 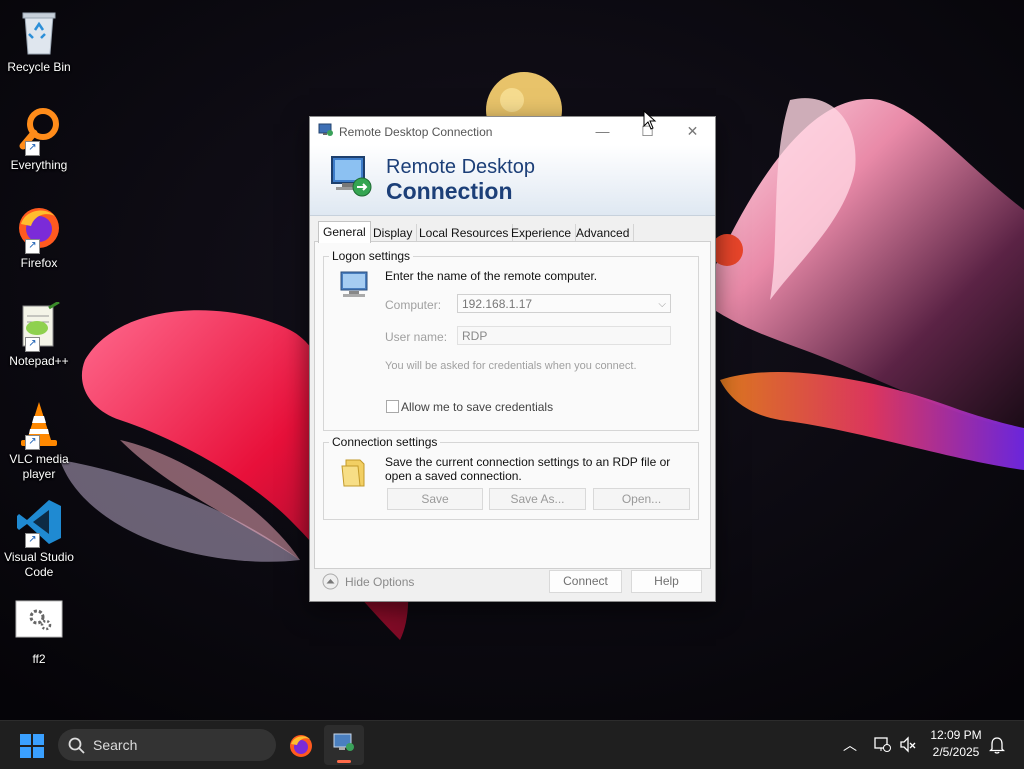 I want to click on firefox-icon: ↗, so click(x=39, y=229).